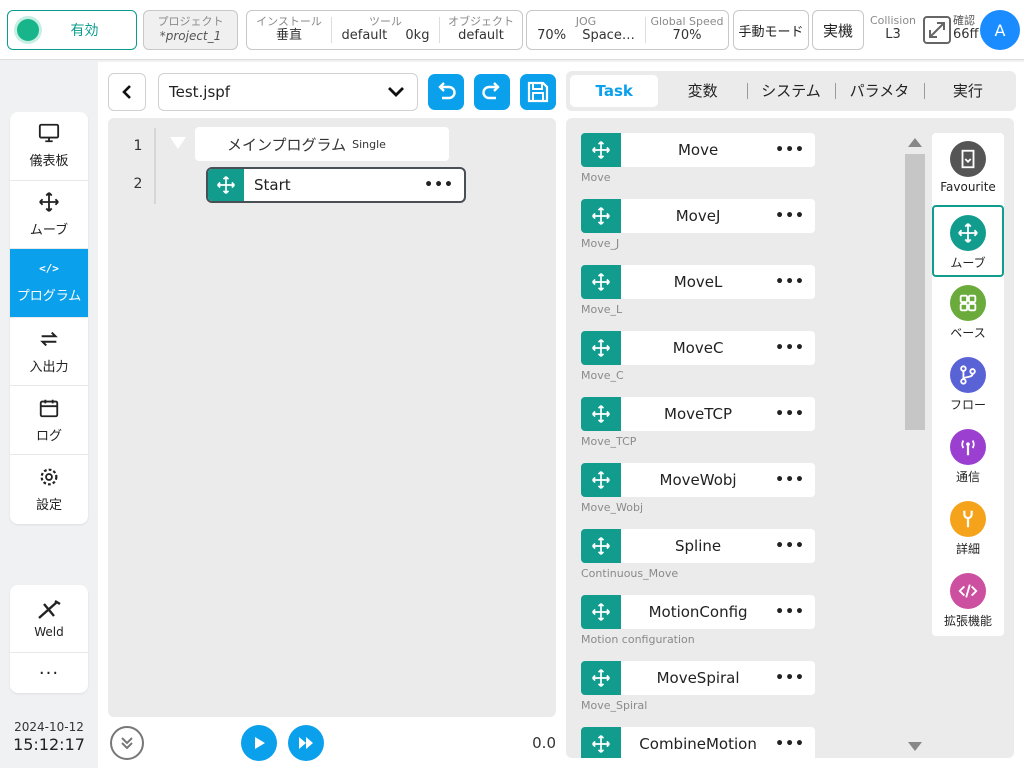  What do you see at coordinates (698, 348) in the screenshot?
I see `command-pill: MoveC •••` at bounding box center [698, 348].